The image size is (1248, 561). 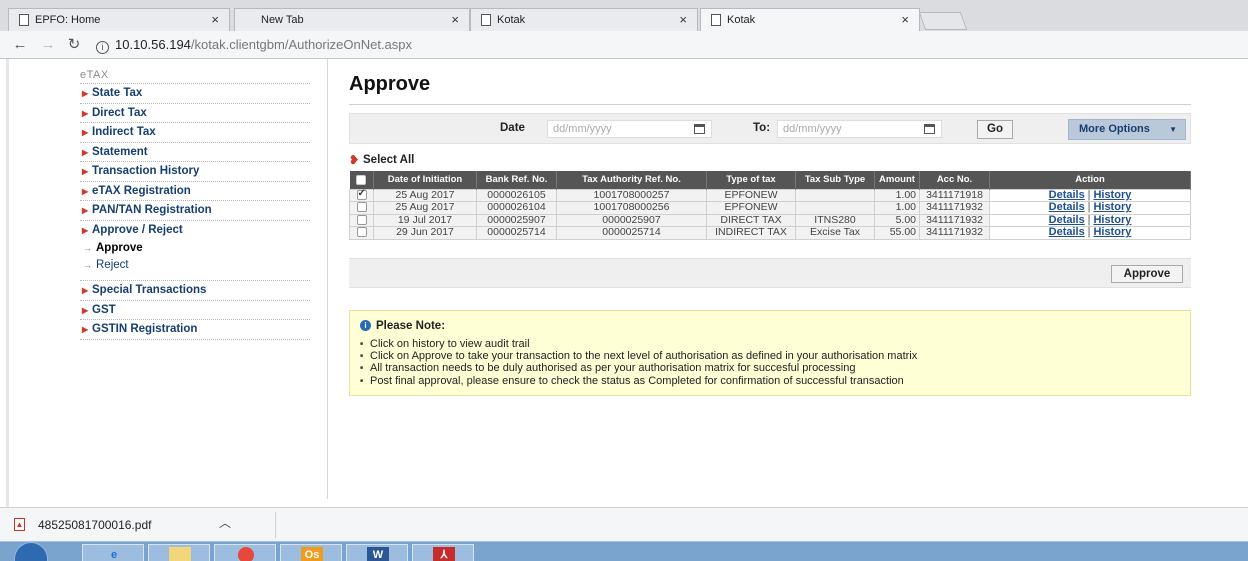 What do you see at coordinates (751, 180) in the screenshot?
I see `column-header: Type of tax` at bounding box center [751, 180].